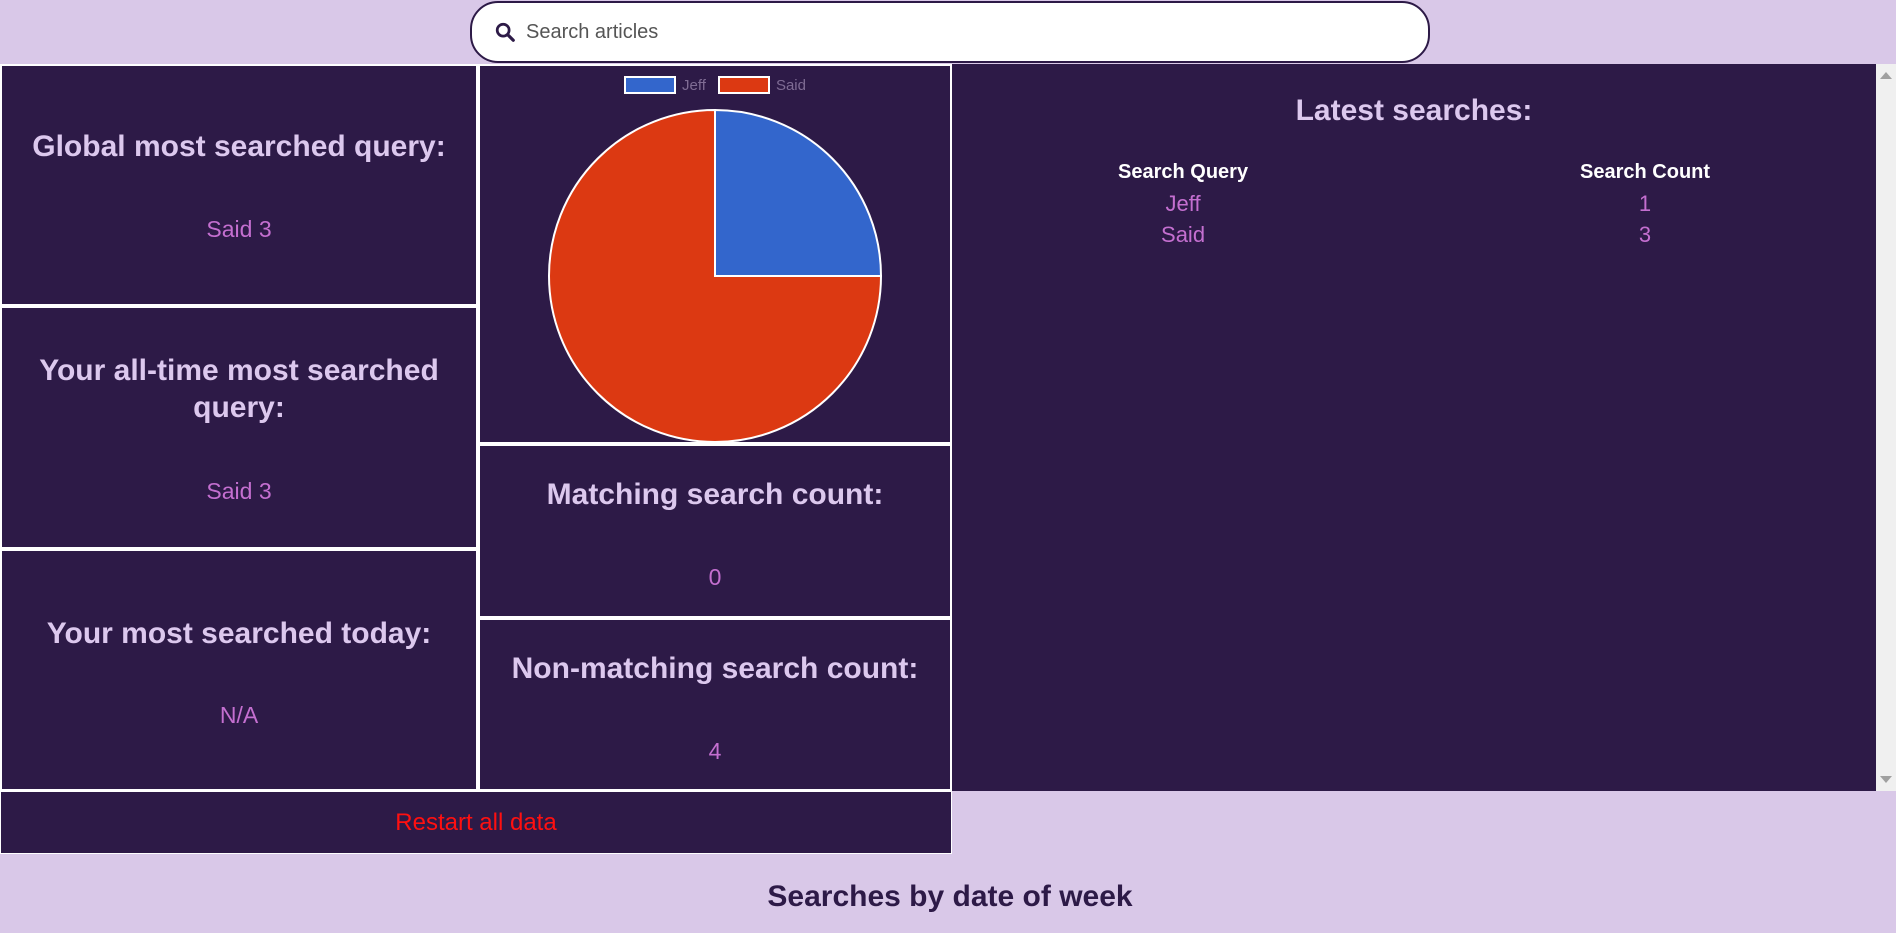 The image size is (1896, 933). What do you see at coordinates (715, 577) in the screenshot?
I see `card-value: 0` at bounding box center [715, 577].